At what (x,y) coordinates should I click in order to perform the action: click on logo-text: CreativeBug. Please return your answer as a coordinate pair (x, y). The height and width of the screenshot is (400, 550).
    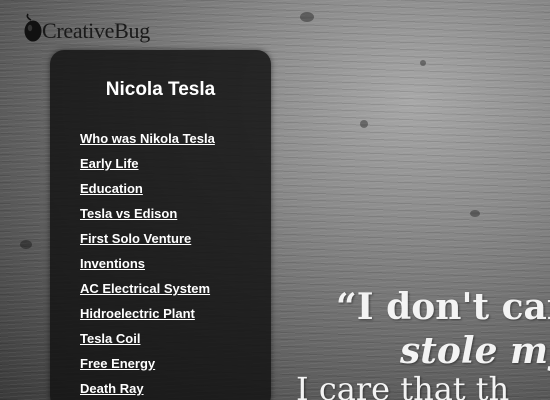
    Looking at the image, I should click on (96, 30).